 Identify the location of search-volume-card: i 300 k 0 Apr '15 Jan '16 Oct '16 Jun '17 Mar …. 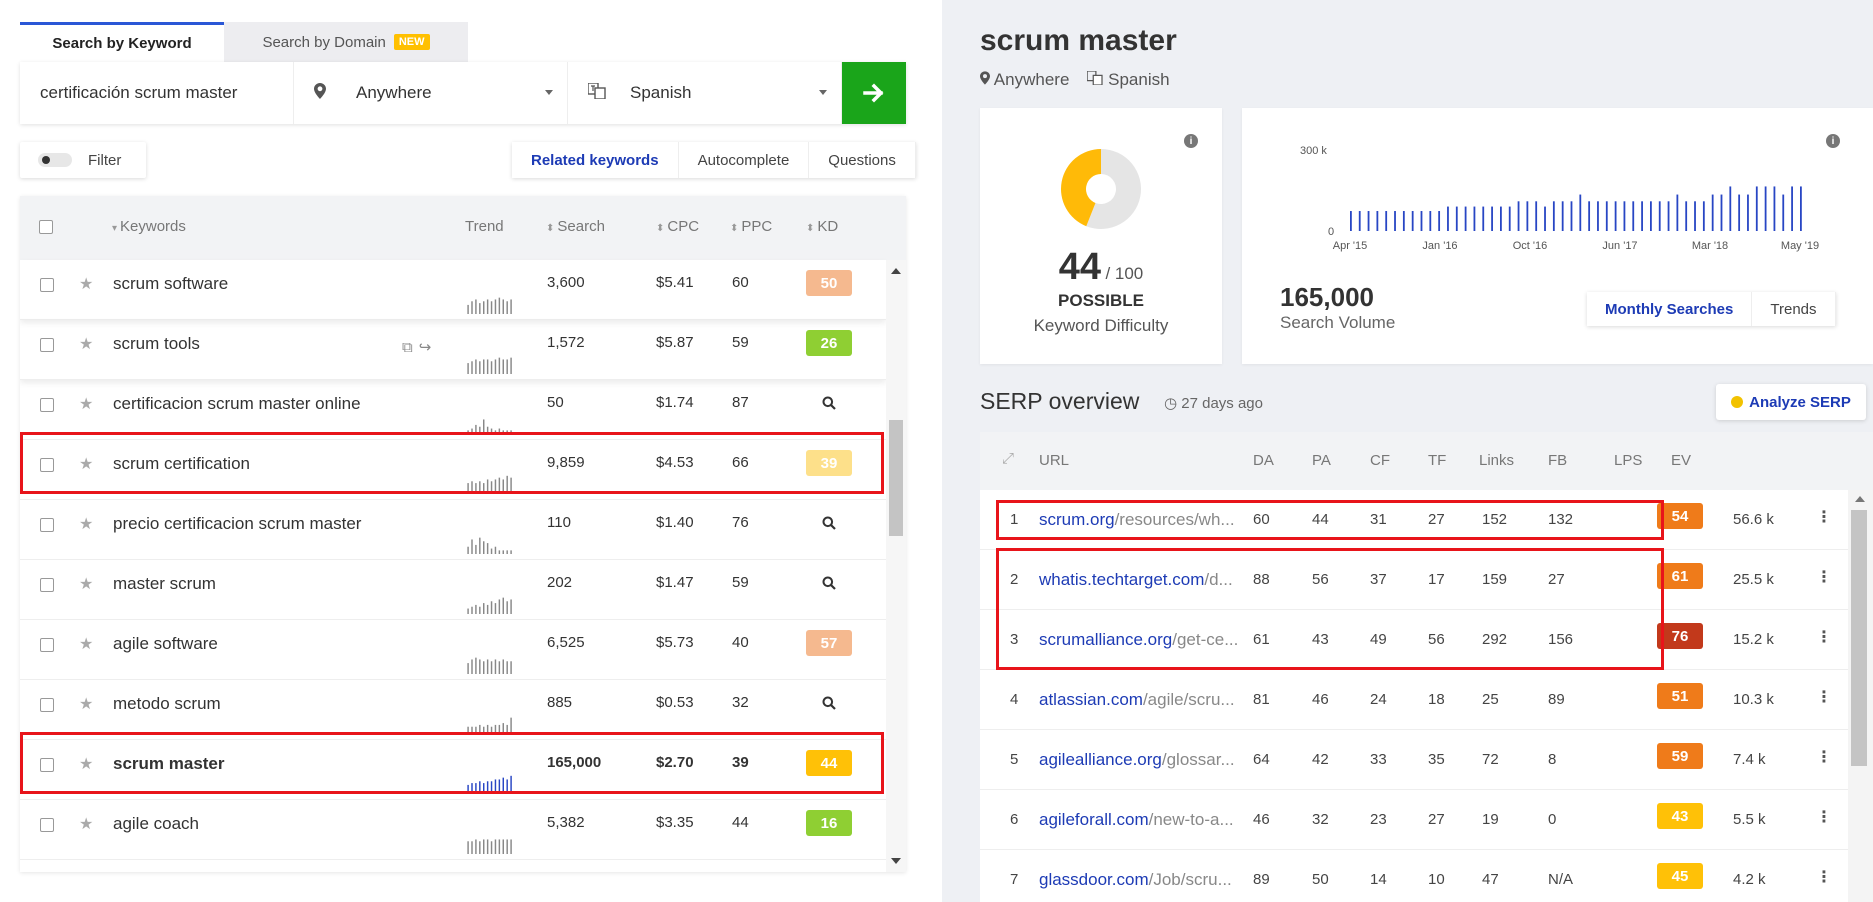
(1557, 236).